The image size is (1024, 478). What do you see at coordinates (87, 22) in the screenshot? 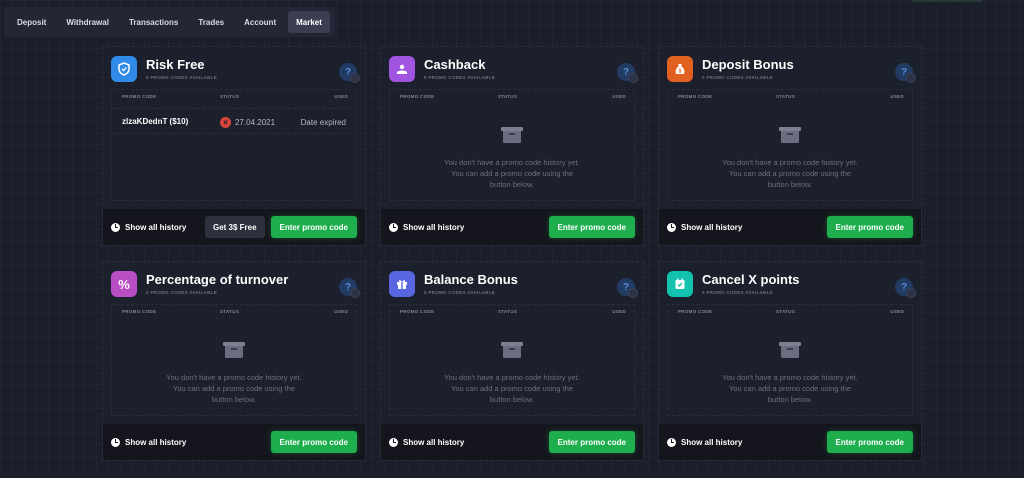
I see `tab-withdrawal: Withdrawal` at bounding box center [87, 22].